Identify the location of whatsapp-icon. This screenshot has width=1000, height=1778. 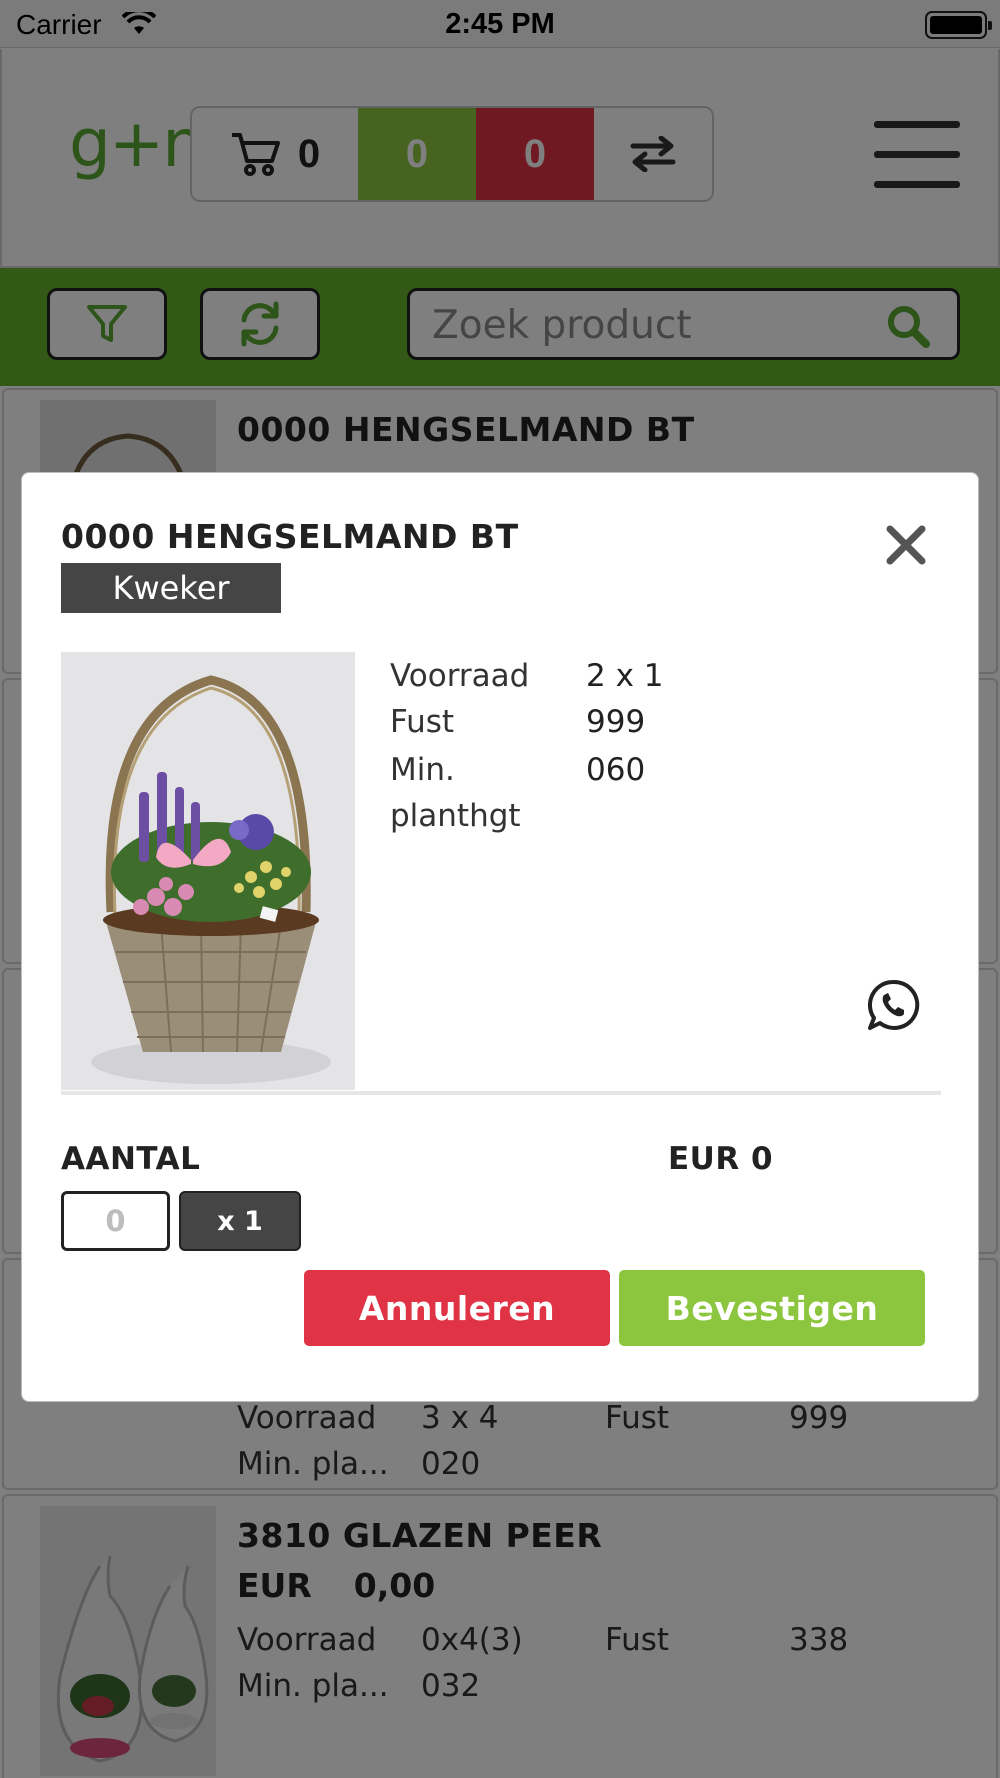
(893, 1006).